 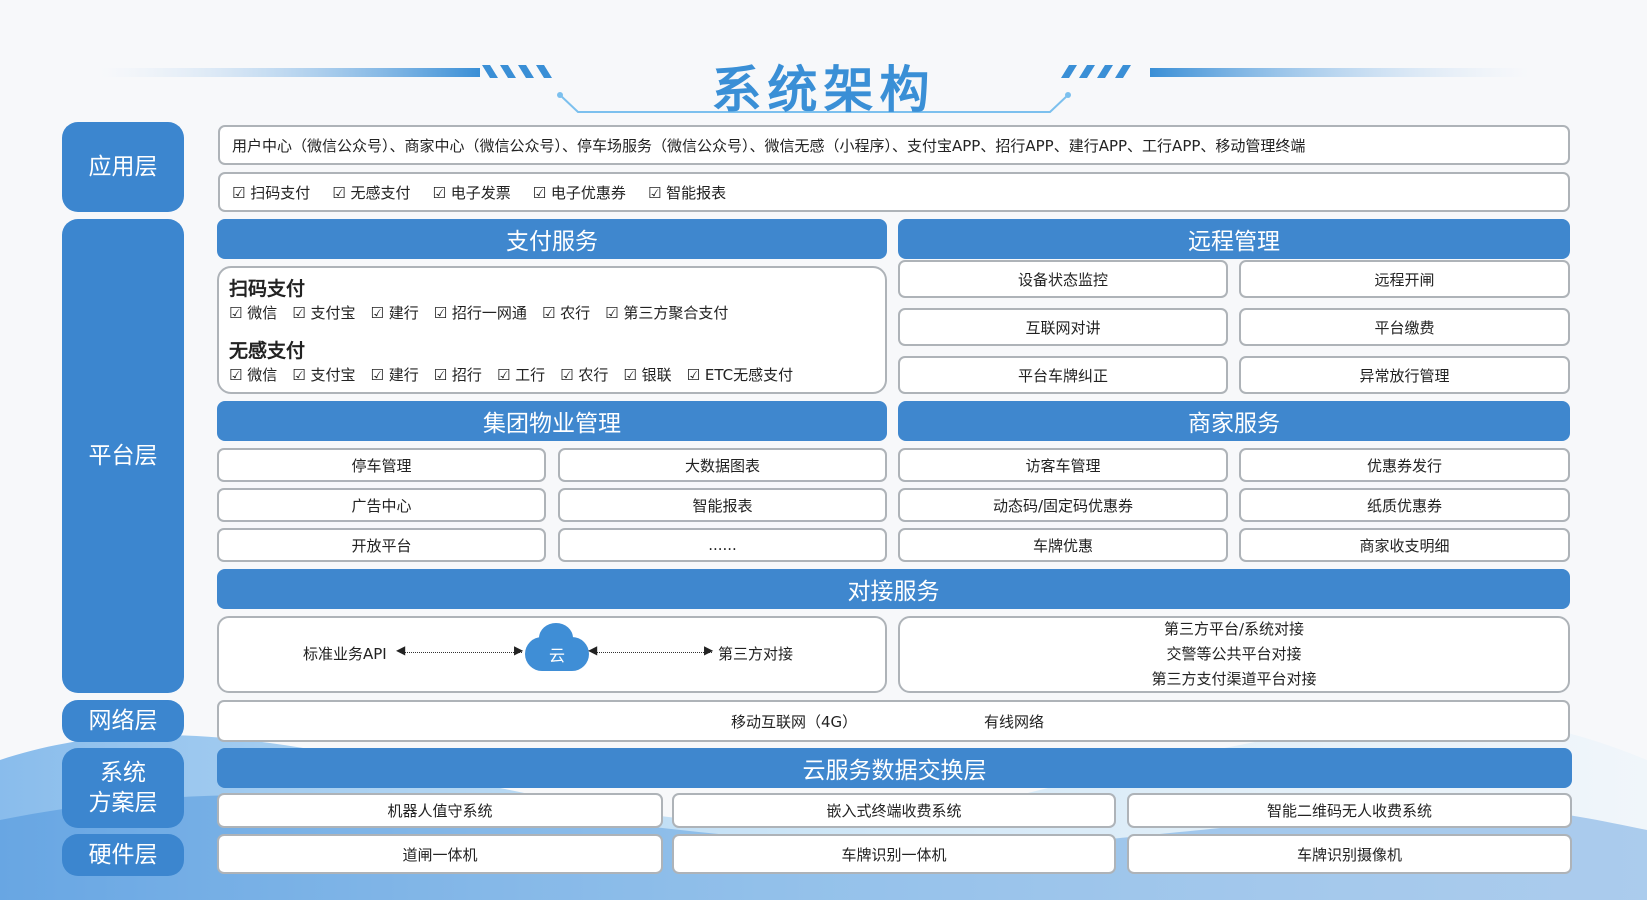 I want to click on remote-item-abnormal-release: 异常放行管理, so click(x=1404, y=375).